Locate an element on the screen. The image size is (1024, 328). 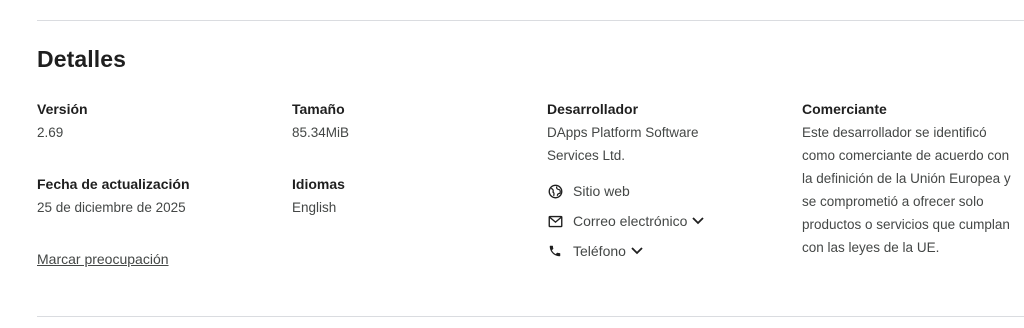
developer-name: DApps Platform Software Services Ltd. is located at coordinates (623, 144).